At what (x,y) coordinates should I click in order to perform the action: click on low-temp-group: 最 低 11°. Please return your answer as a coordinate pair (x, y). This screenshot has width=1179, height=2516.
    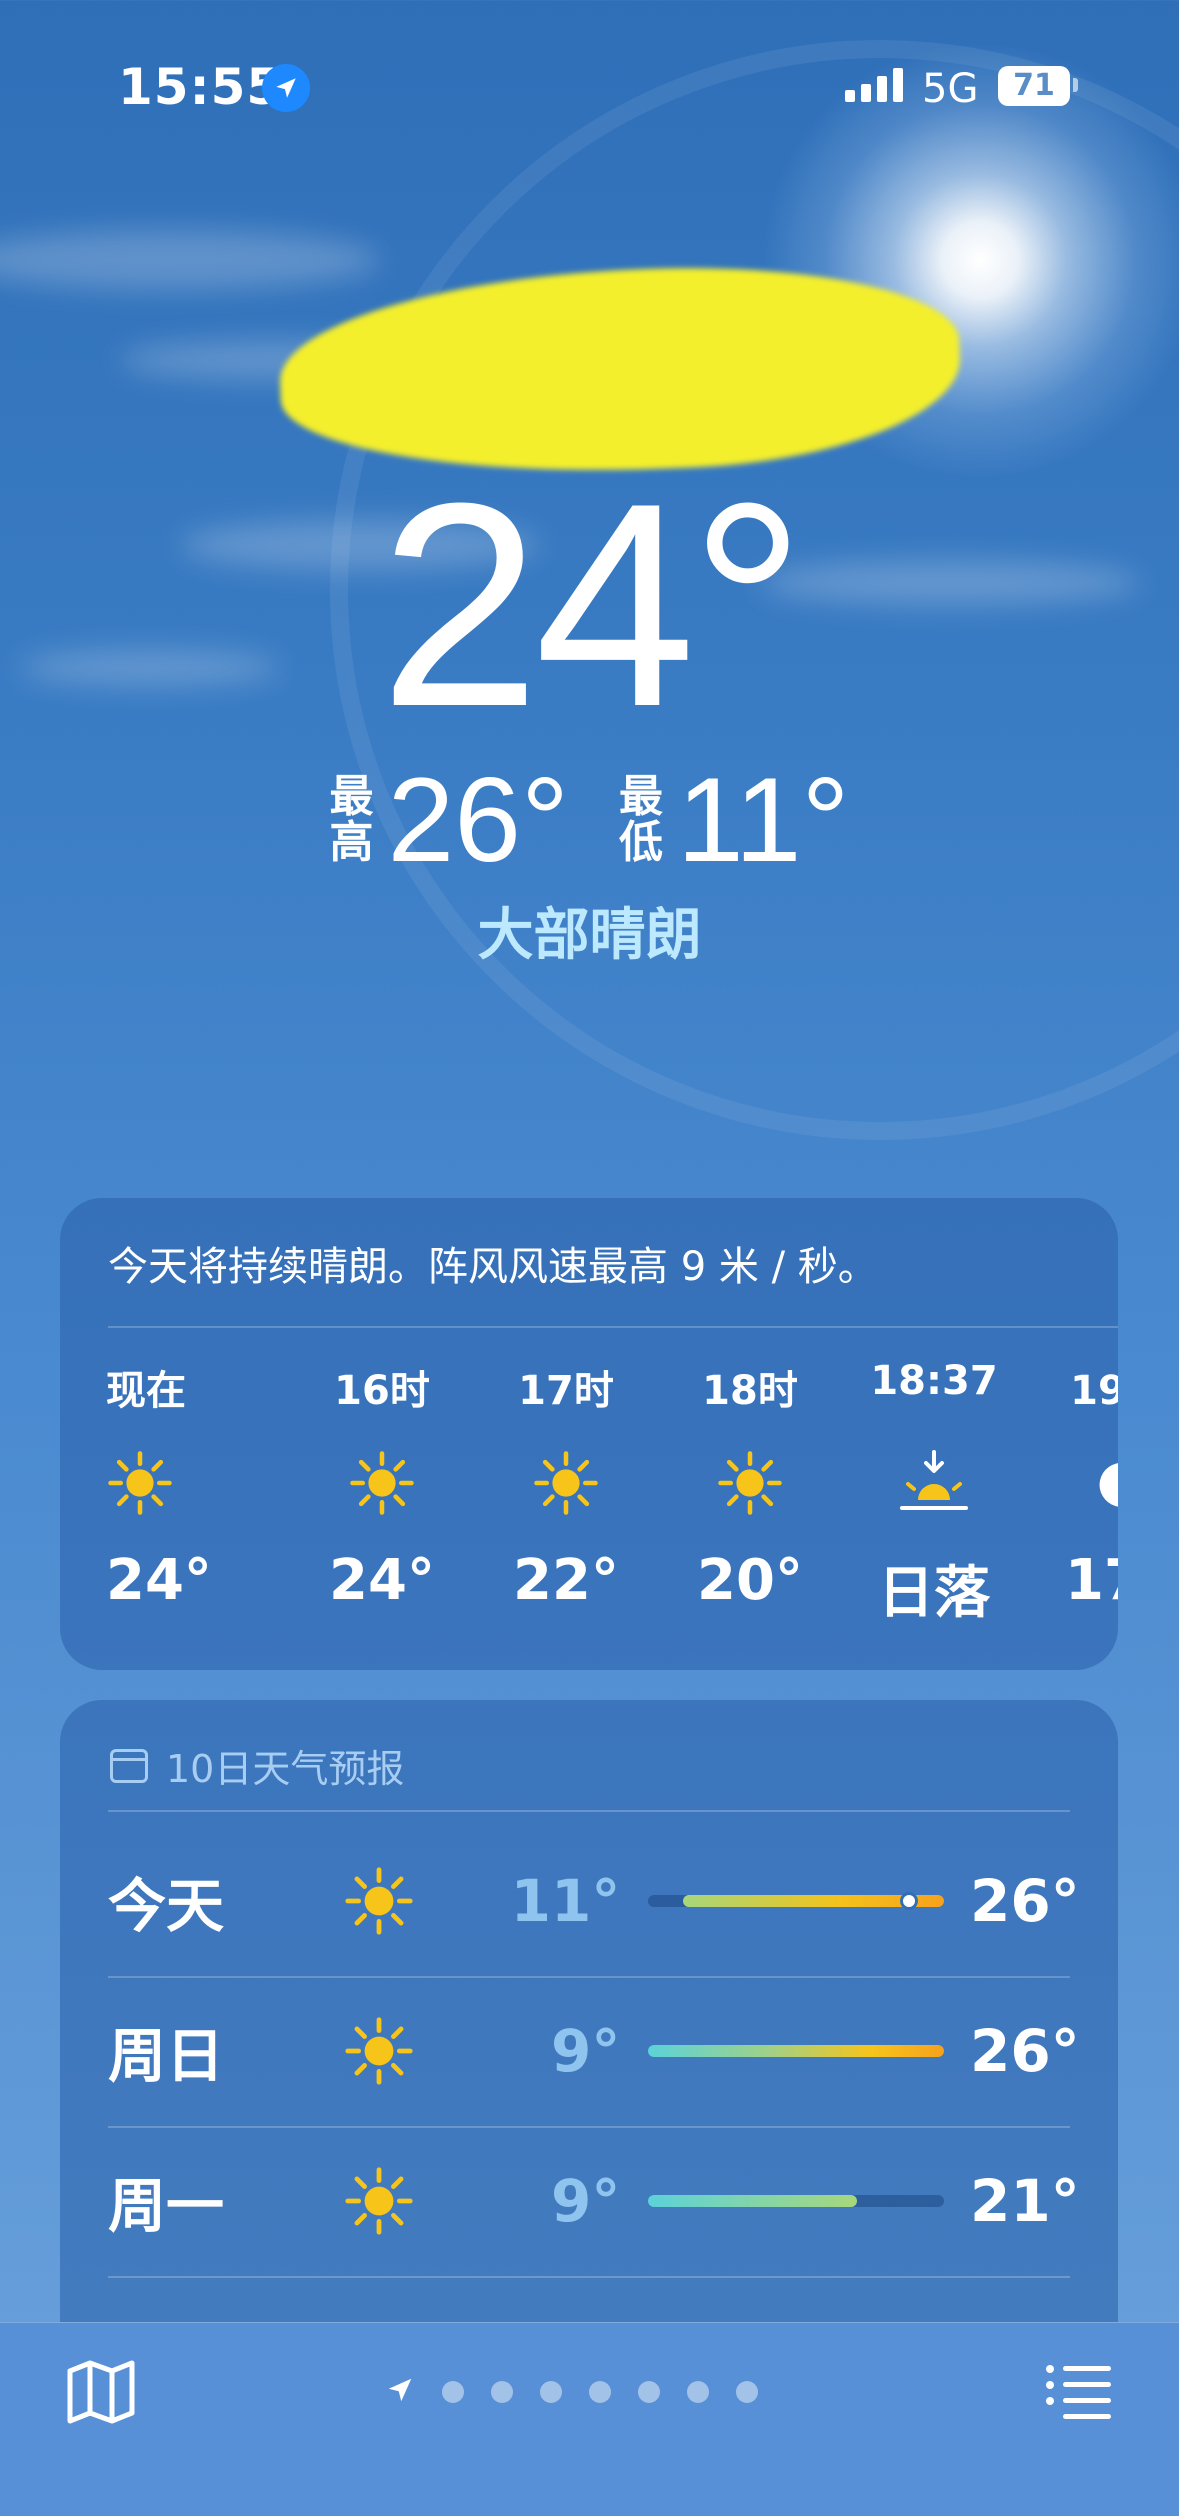
    Looking at the image, I should click on (734, 820).